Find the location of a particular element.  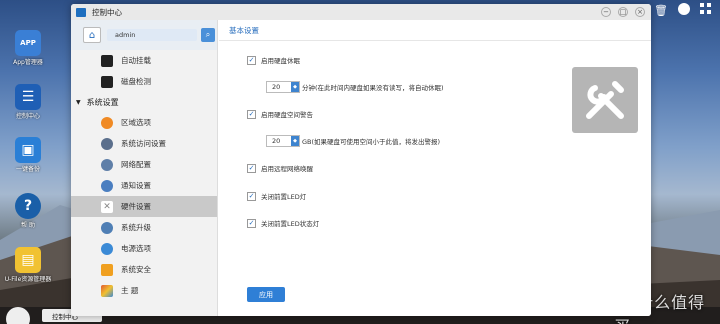

control-center-app-icon is located at coordinates (81, 12).